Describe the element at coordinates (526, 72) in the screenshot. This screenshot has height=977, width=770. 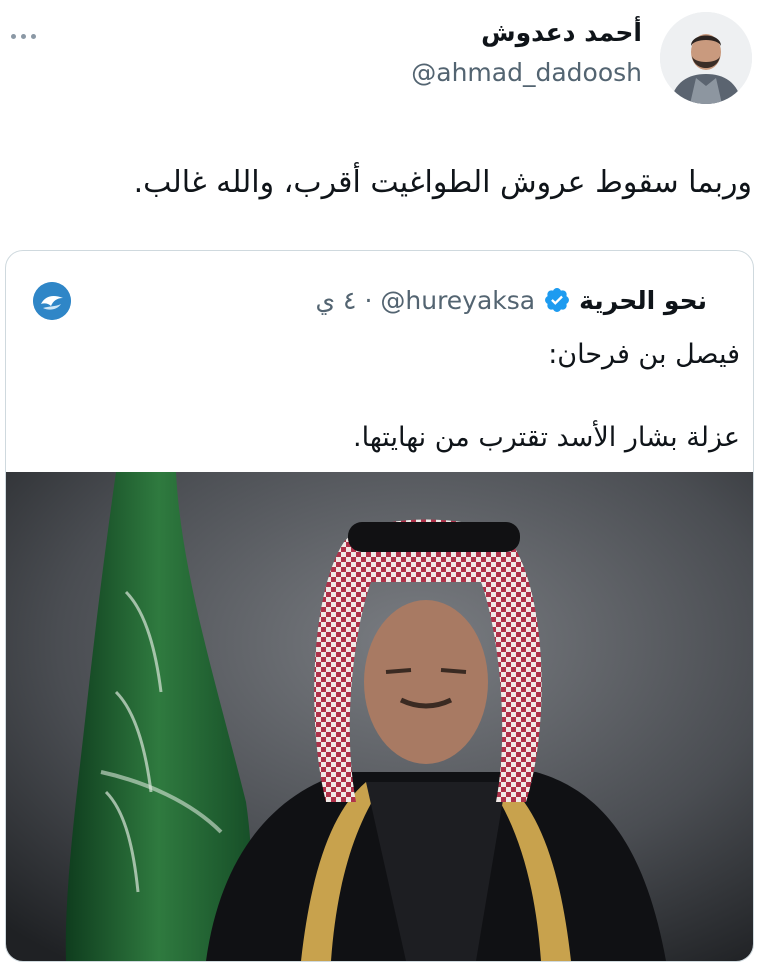
I see `author-handle: @ahmad_dadoosh` at that location.